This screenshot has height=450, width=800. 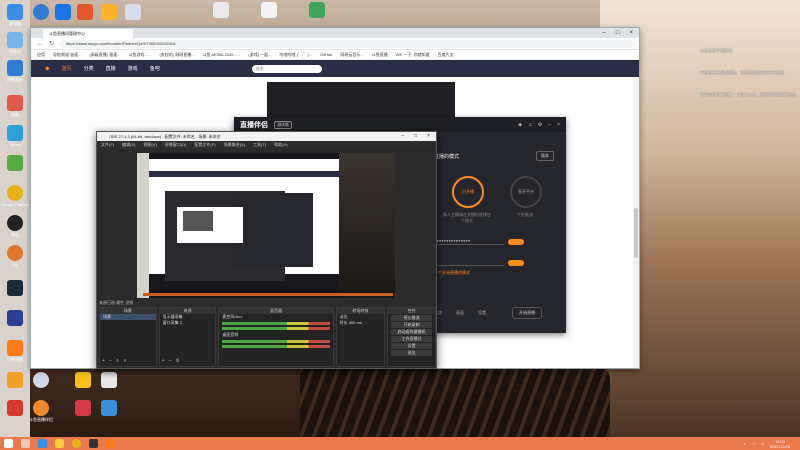 What do you see at coordinates (176, 145) in the screenshot?
I see `menu-item: 停靠窗口(D)` at bounding box center [176, 145].